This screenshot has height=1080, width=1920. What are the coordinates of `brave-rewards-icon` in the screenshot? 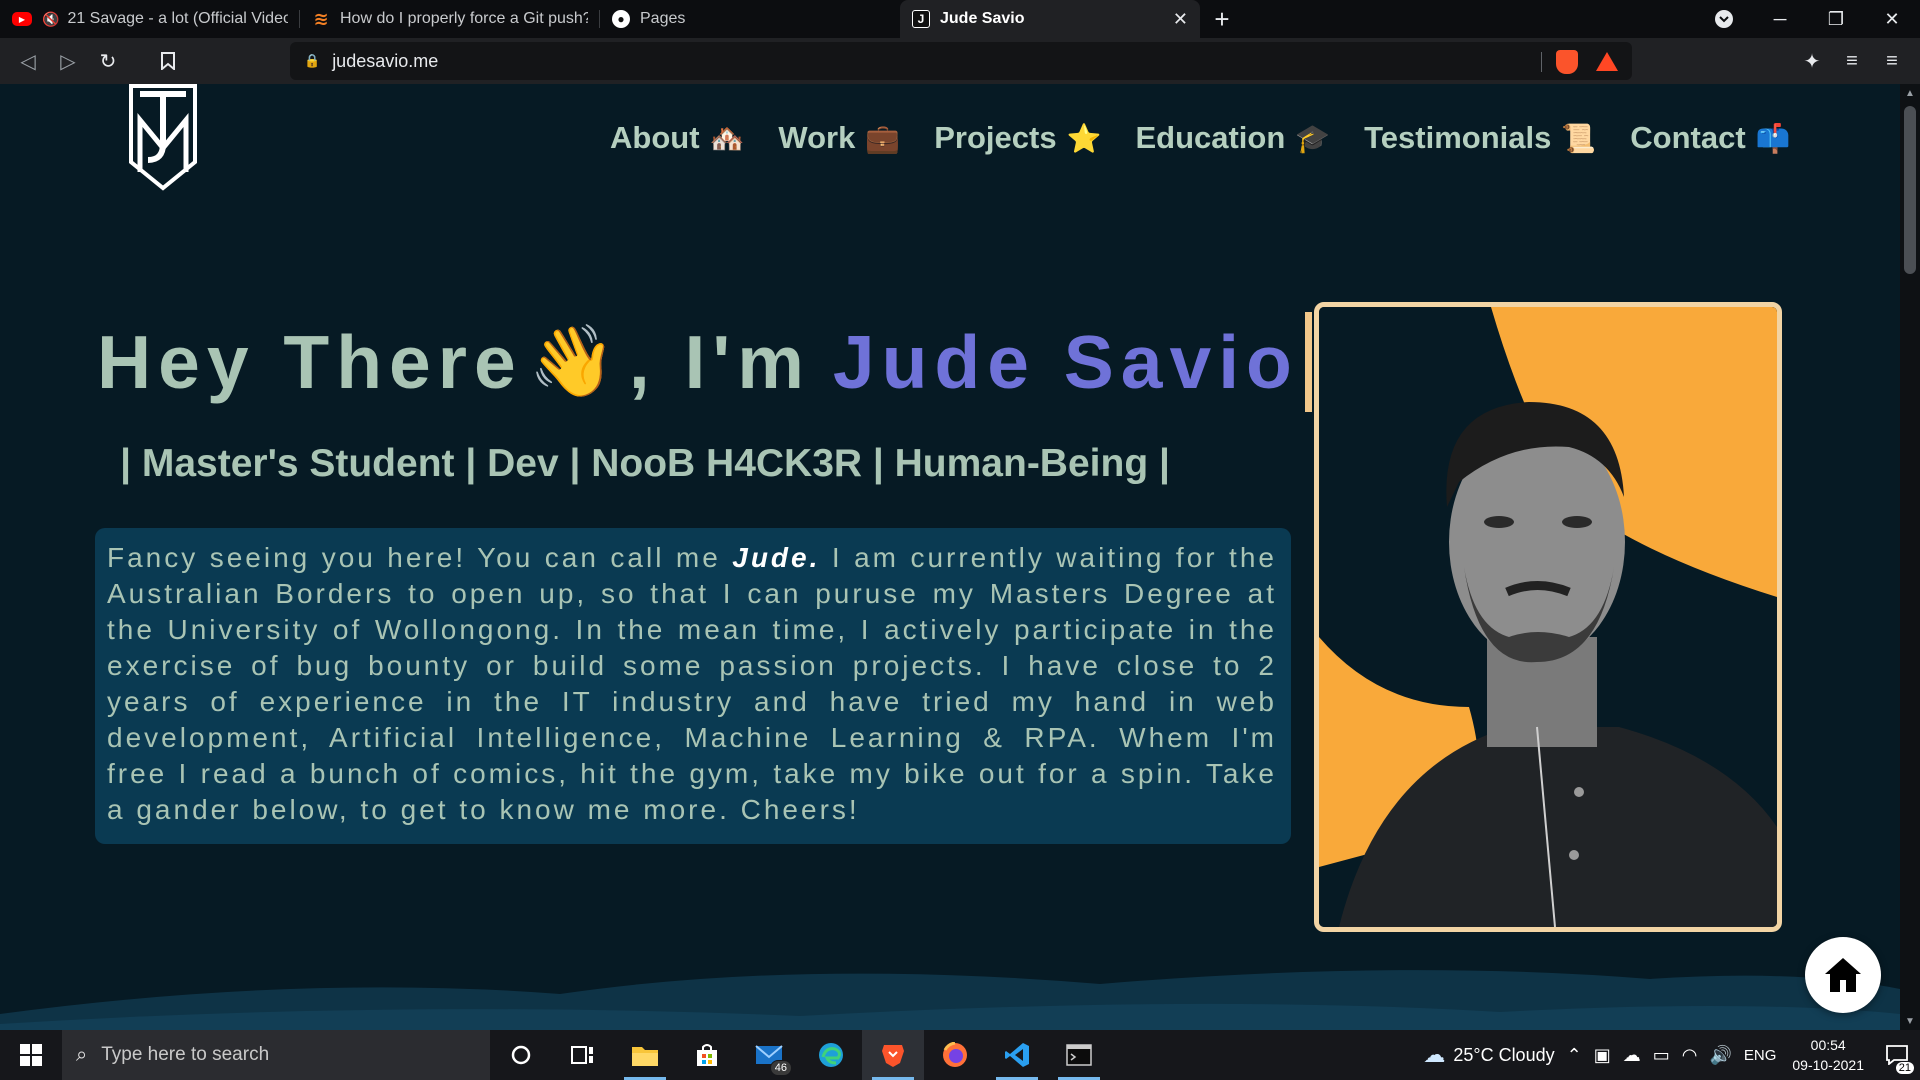 It's located at (1607, 61).